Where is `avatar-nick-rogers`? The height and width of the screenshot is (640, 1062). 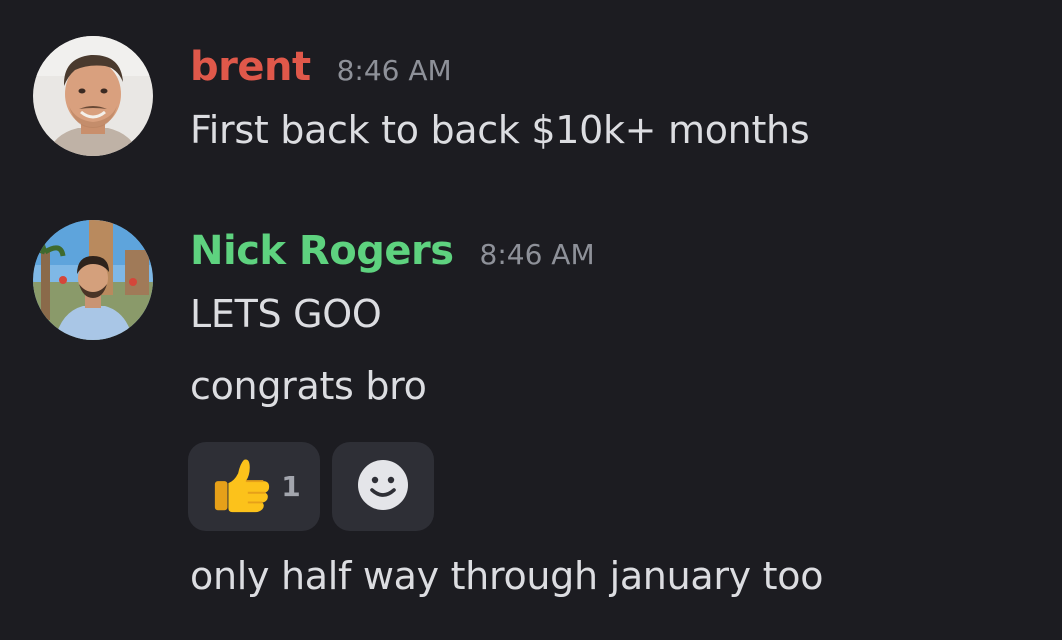
avatar-nick-rogers is located at coordinates (93, 280).